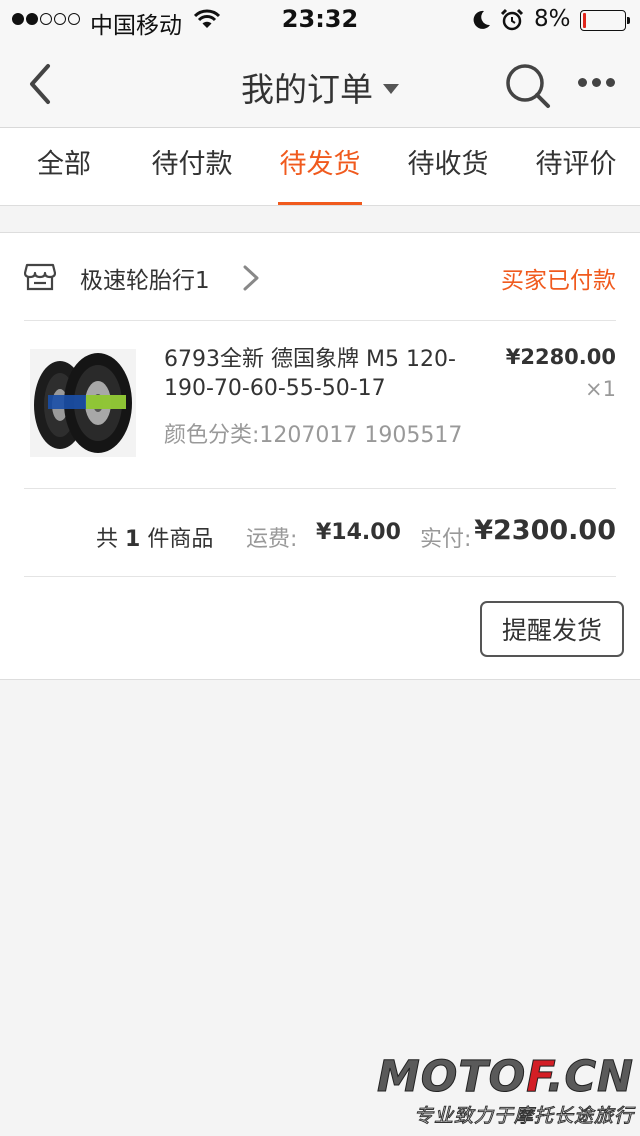 This screenshot has height=1136, width=640. Describe the element at coordinates (155, 539) in the screenshot. I see `item-count: 共 1 件商品` at that location.